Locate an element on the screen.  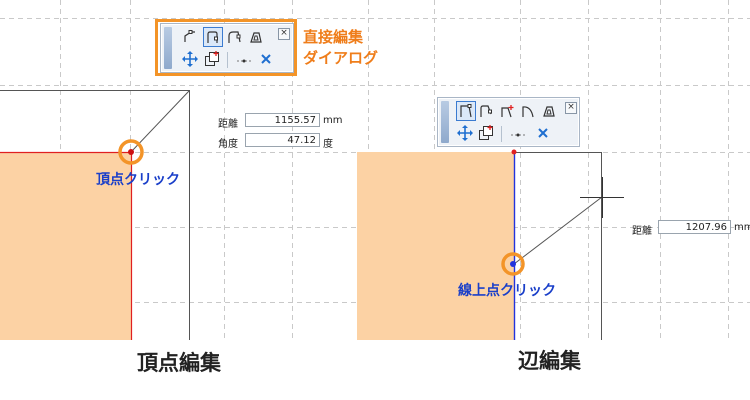
vertex-click-label: 頂点クリック is located at coordinates (138, 180).